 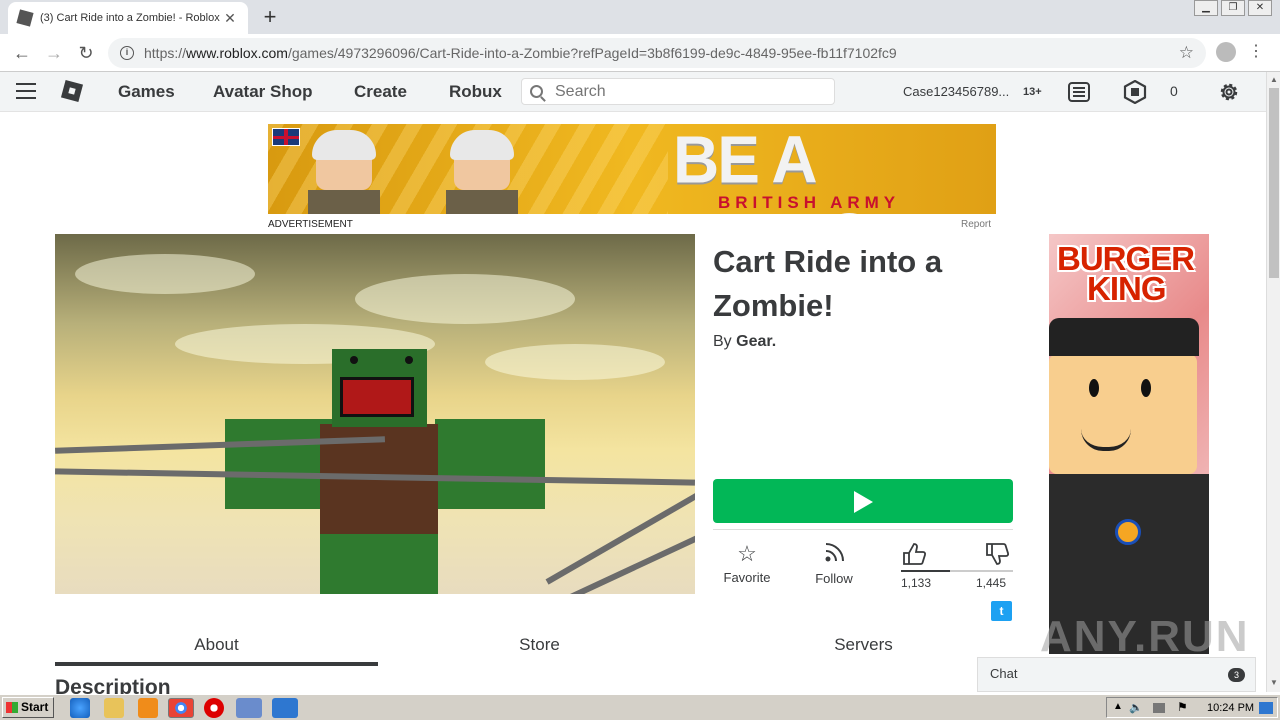 What do you see at coordinates (1230, 708) in the screenshot?
I see `taskbar-clock: 10:24 PM` at bounding box center [1230, 708].